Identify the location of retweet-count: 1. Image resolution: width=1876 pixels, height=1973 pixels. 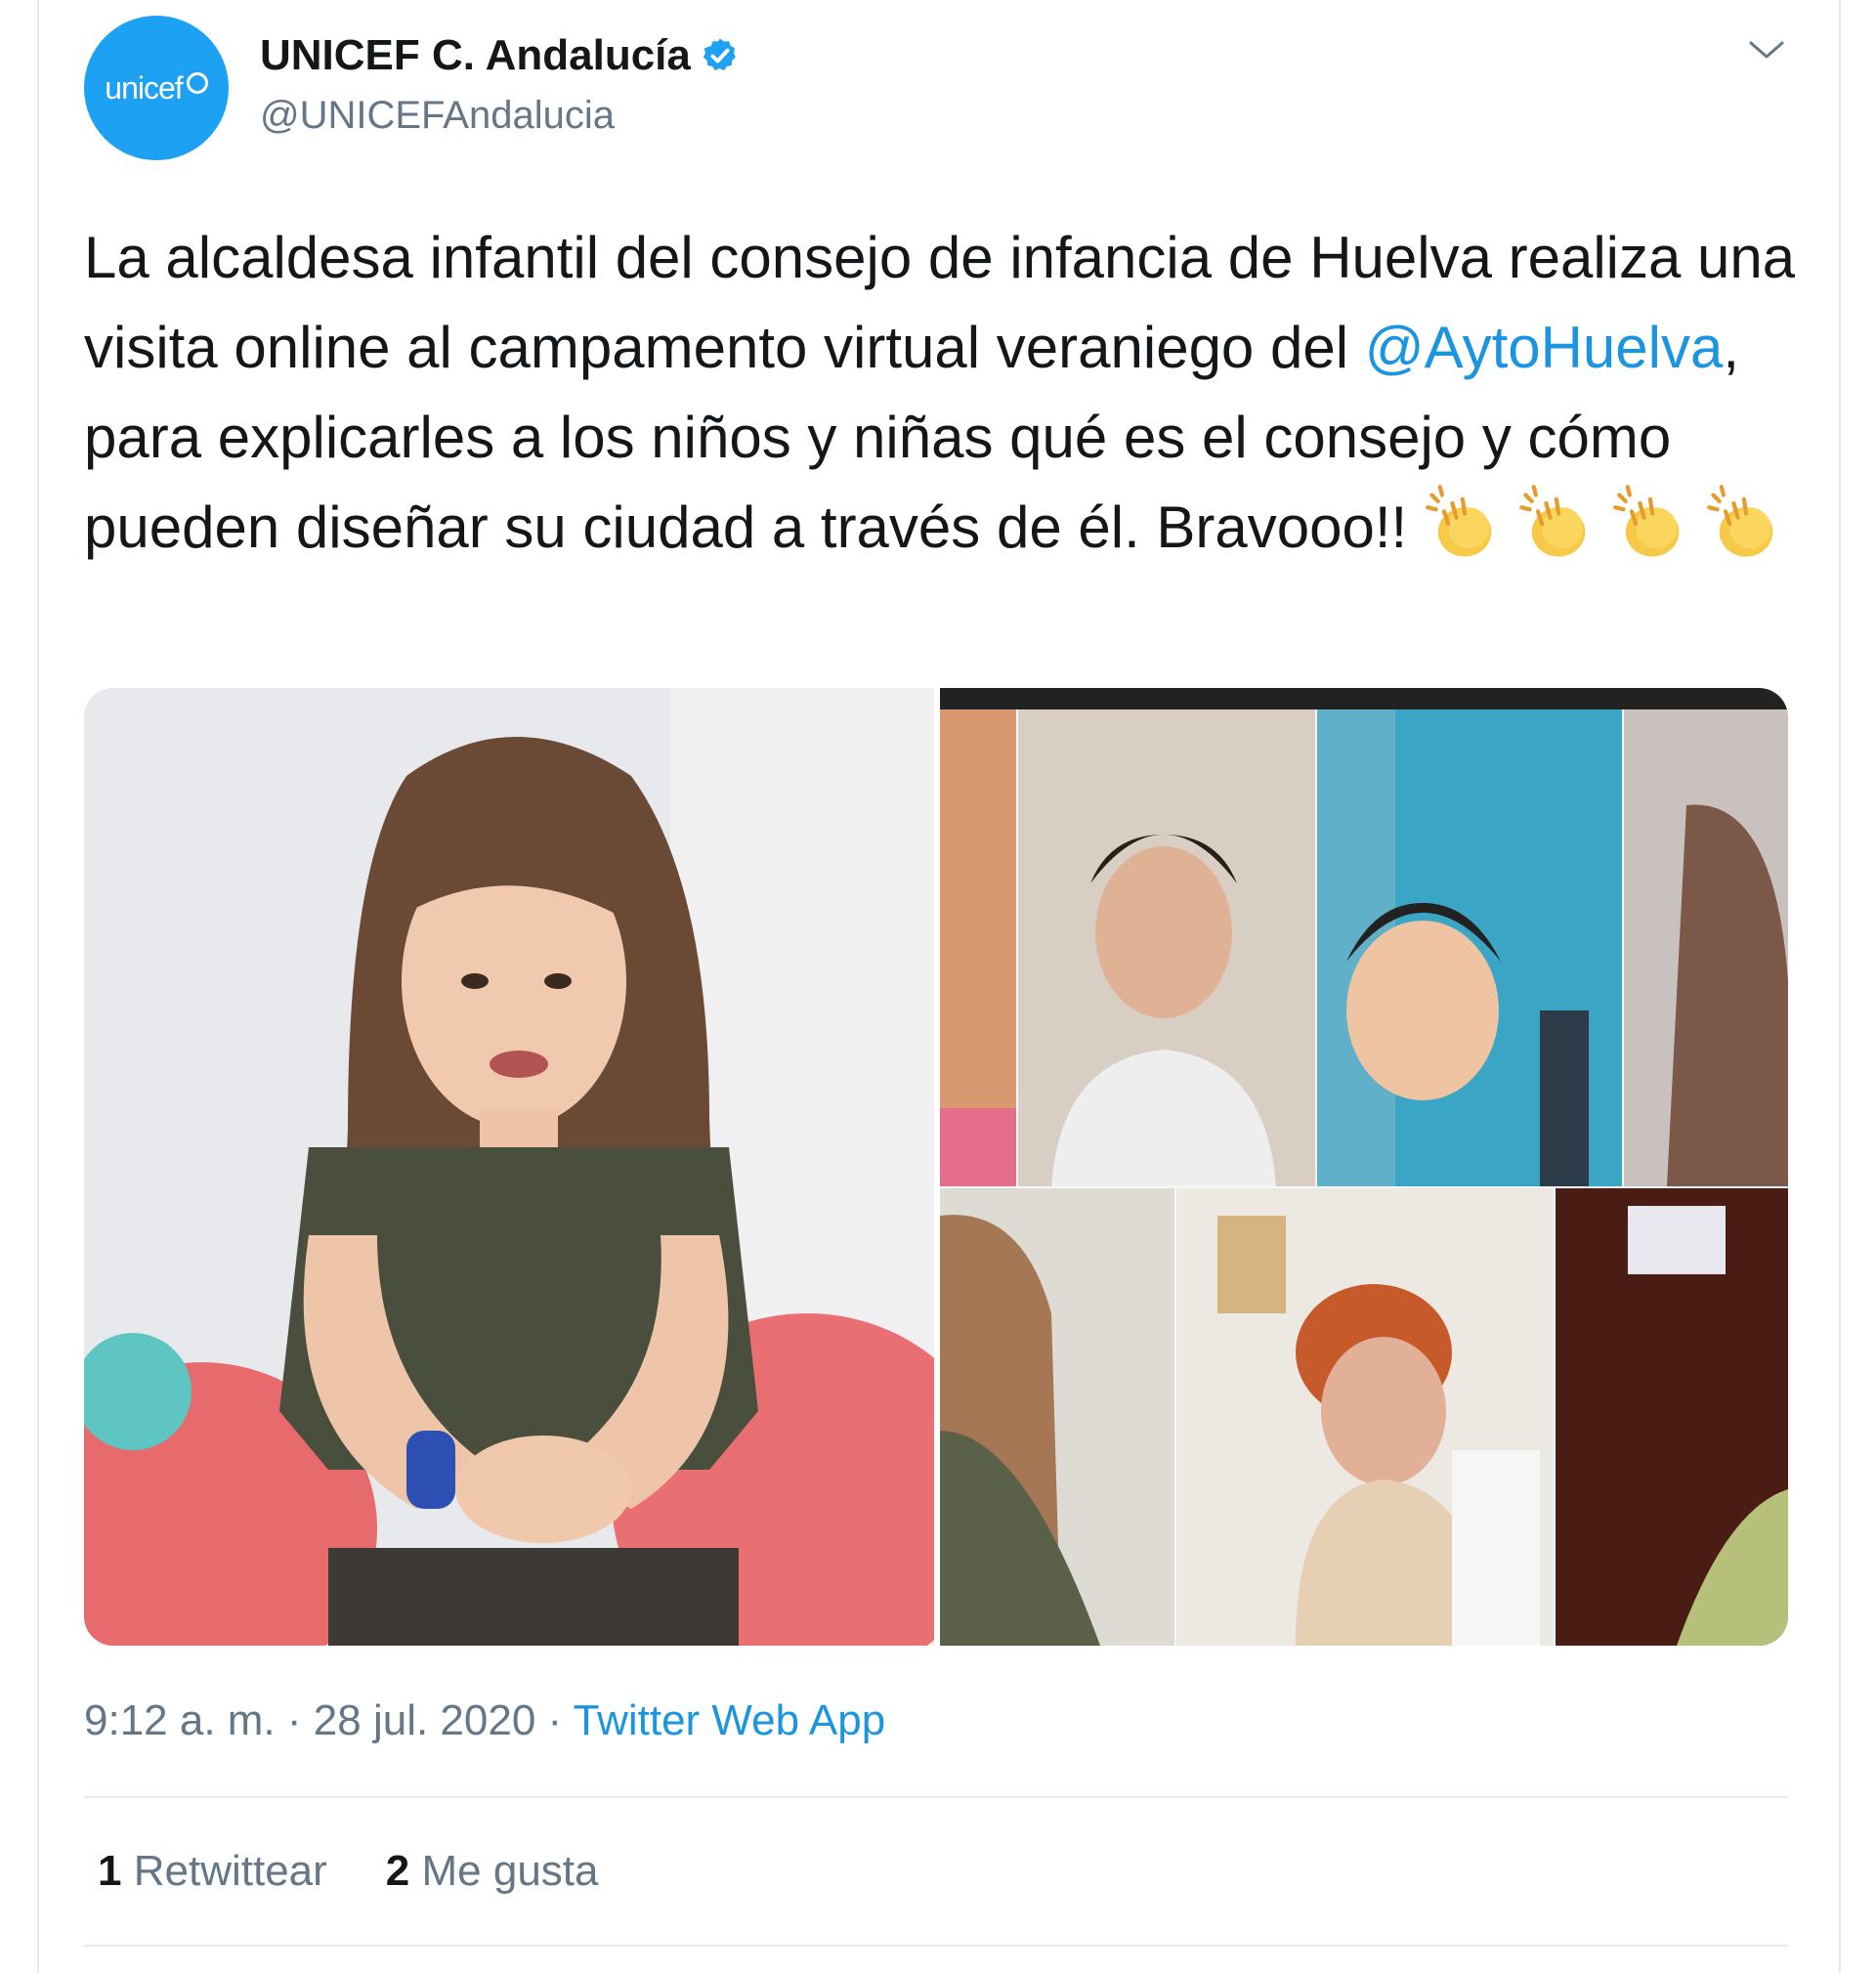
(110, 1871).